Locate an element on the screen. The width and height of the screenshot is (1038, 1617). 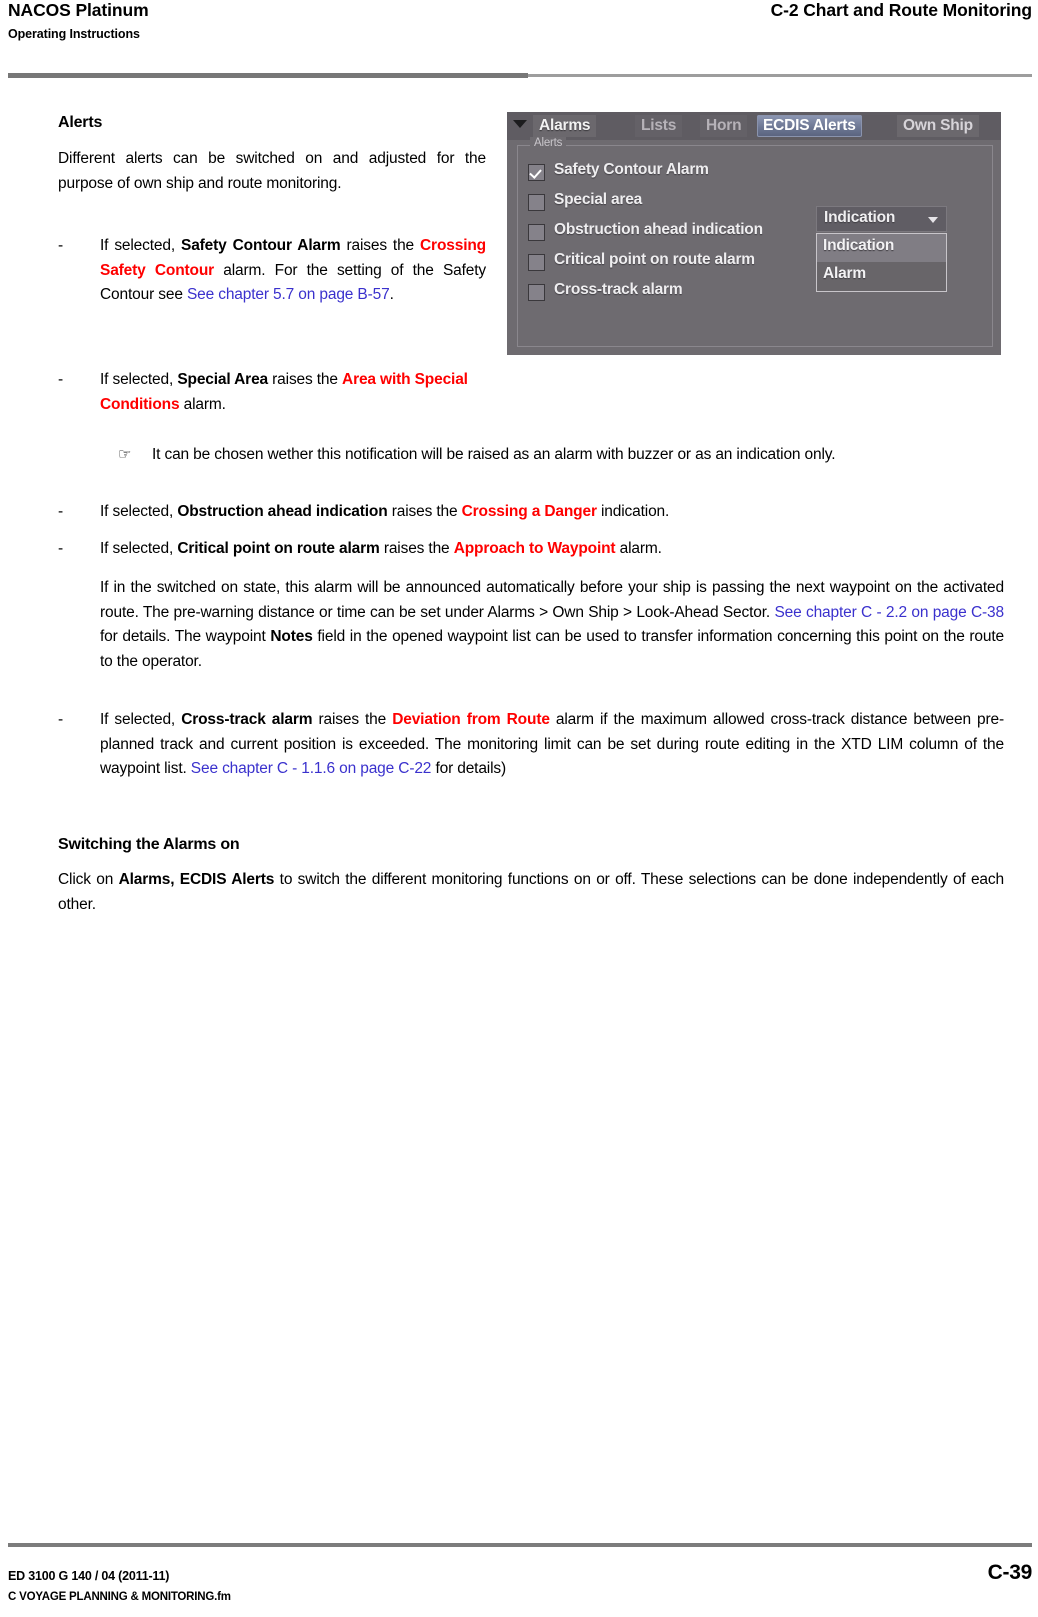
bullet4-term-critical-point-on-route-alarm: Critical point on route alarm is located at coordinates (278, 548).